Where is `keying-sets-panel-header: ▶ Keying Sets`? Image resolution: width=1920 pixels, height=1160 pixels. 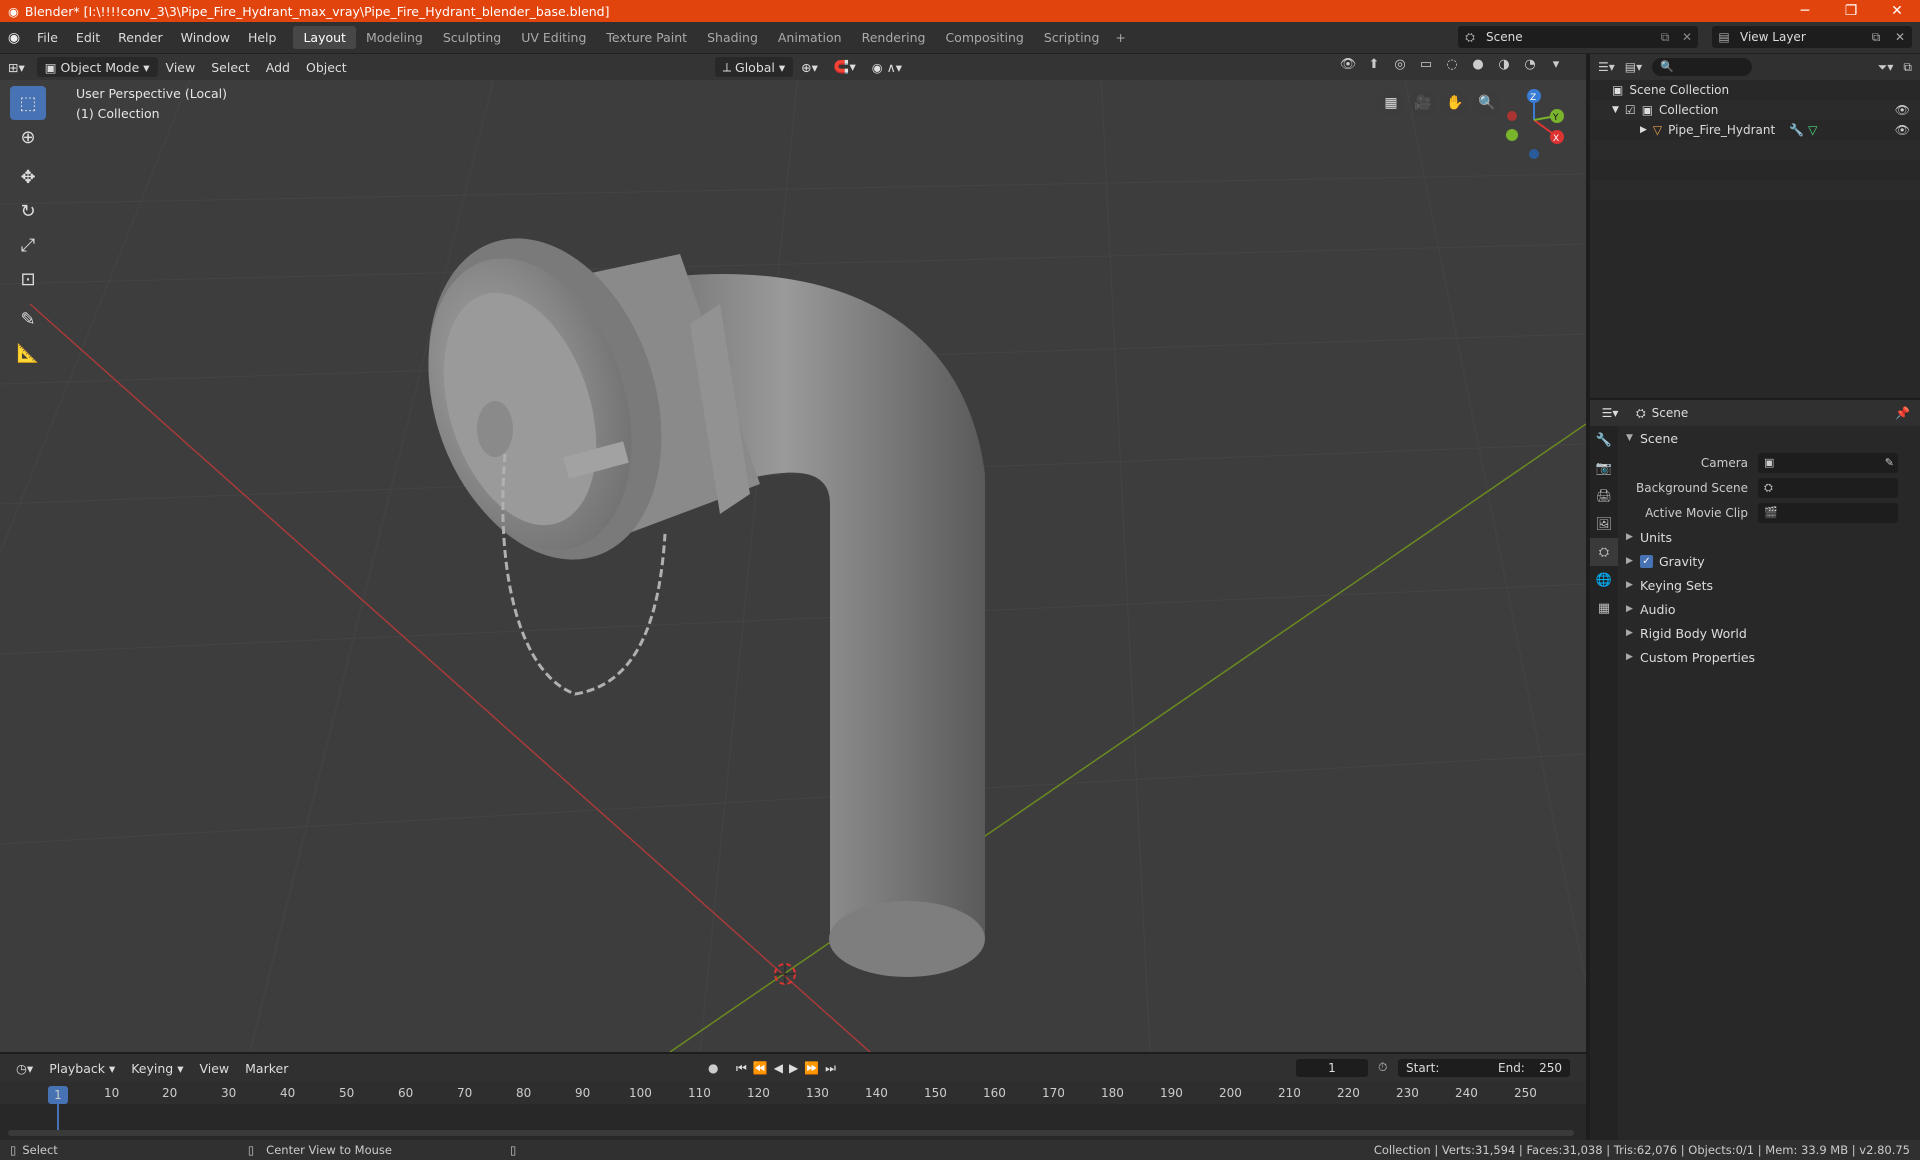
keying-sets-panel-header: ▶ Keying Sets is located at coordinates (1769, 585).